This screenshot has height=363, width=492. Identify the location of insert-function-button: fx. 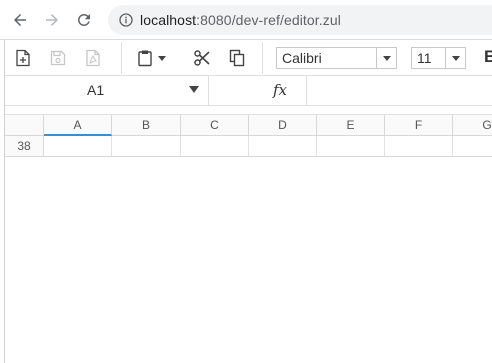
(280, 90).